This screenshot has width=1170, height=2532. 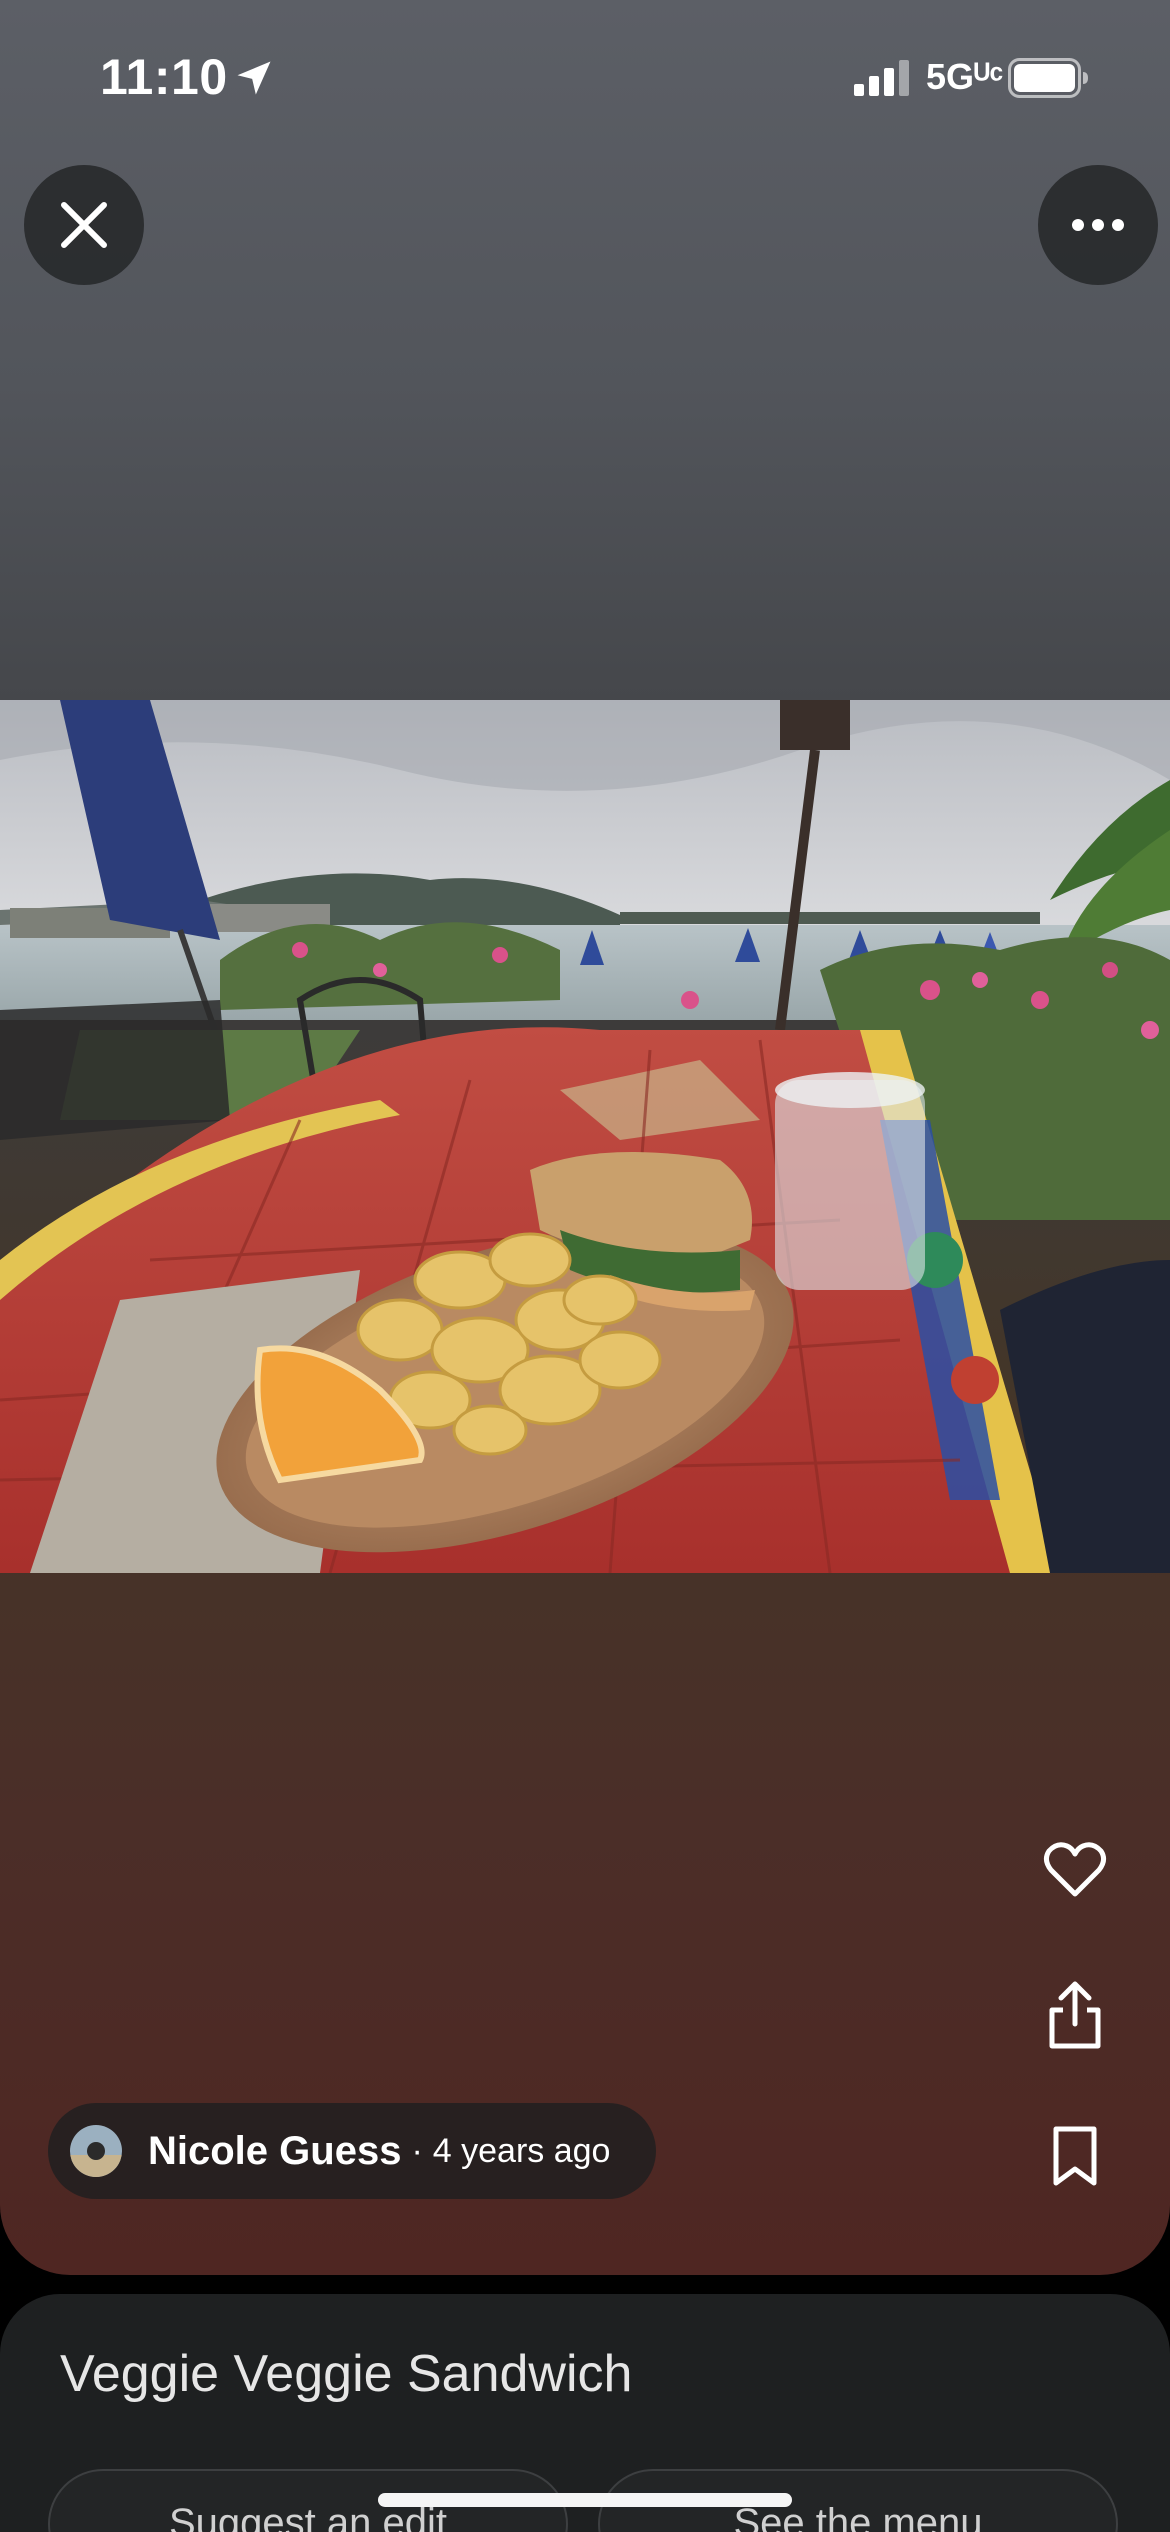 I want to click on share-button, so click(x=1075, y=2015).